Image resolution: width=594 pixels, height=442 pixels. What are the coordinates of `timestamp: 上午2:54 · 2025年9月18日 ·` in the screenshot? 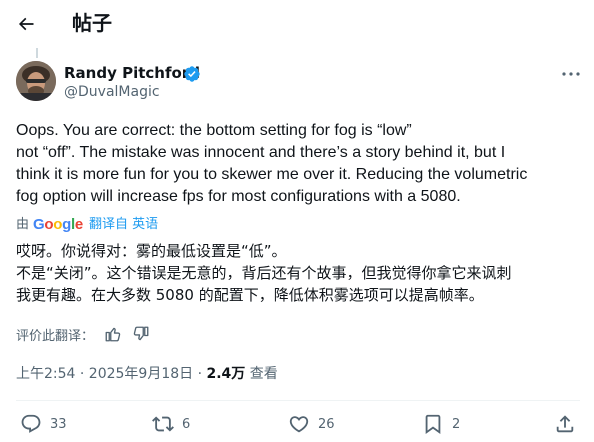 It's located at (111, 374).